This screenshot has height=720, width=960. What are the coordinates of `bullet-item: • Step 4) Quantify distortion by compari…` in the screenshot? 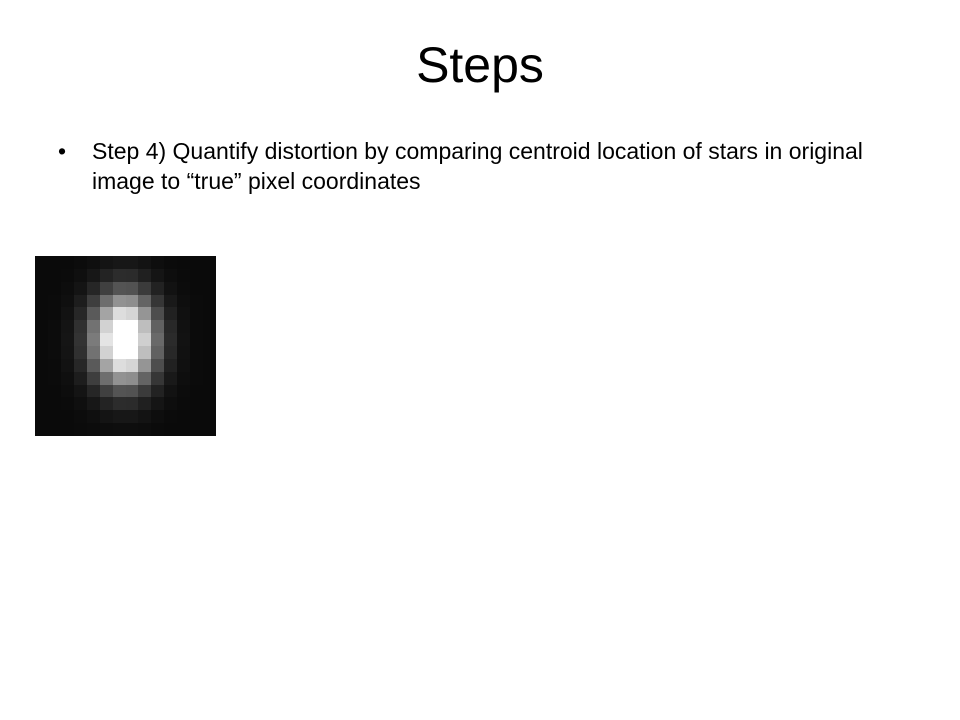 It's located at (488, 166).